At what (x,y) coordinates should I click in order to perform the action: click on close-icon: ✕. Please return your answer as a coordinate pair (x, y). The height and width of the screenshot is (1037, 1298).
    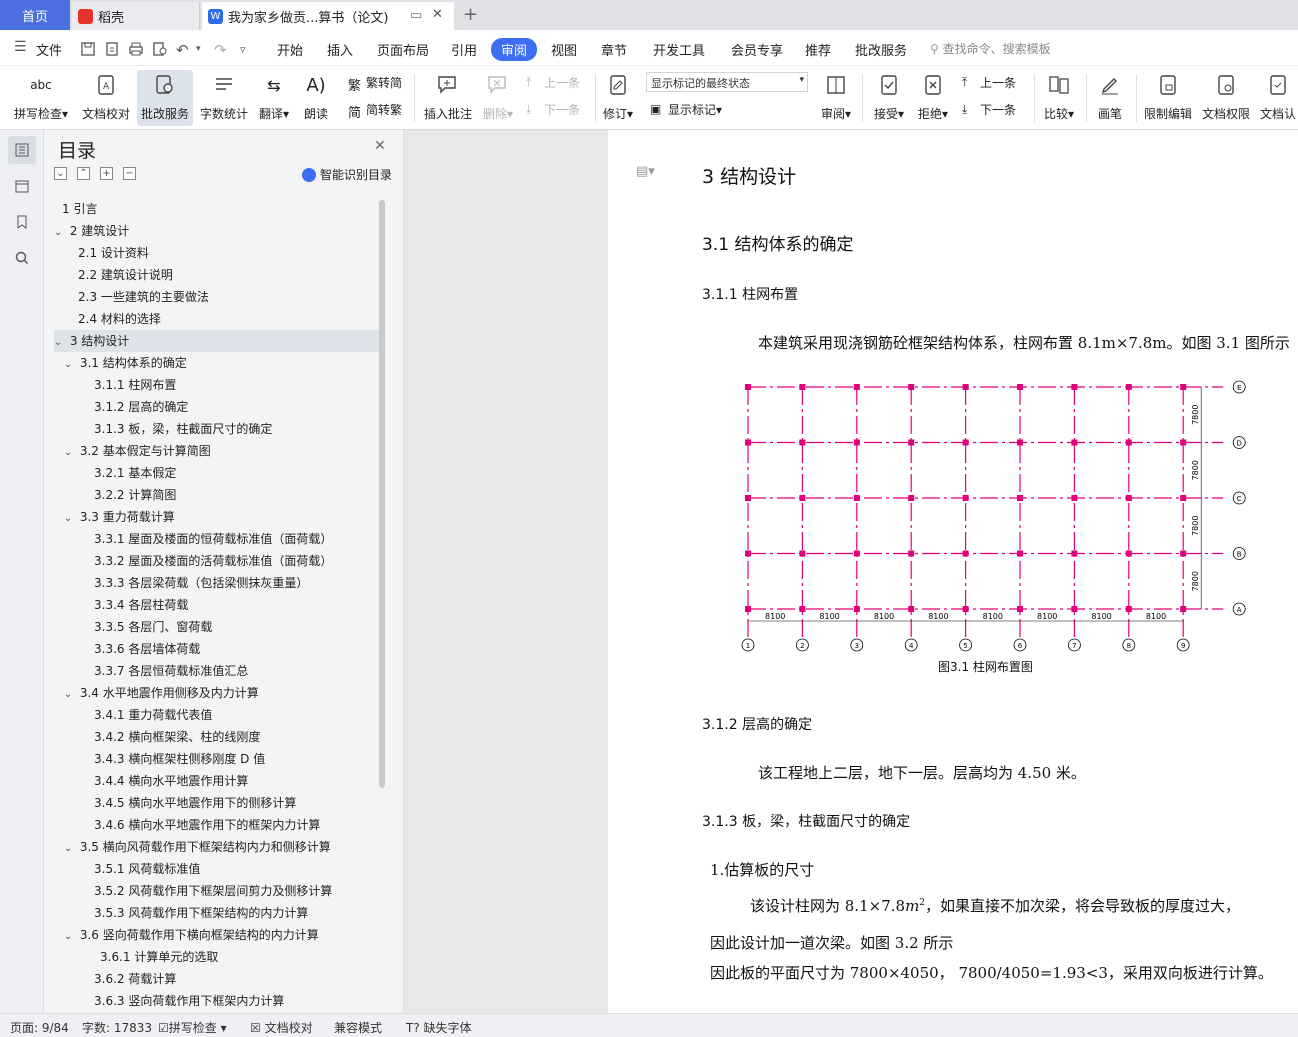
    Looking at the image, I should click on (380, 146).